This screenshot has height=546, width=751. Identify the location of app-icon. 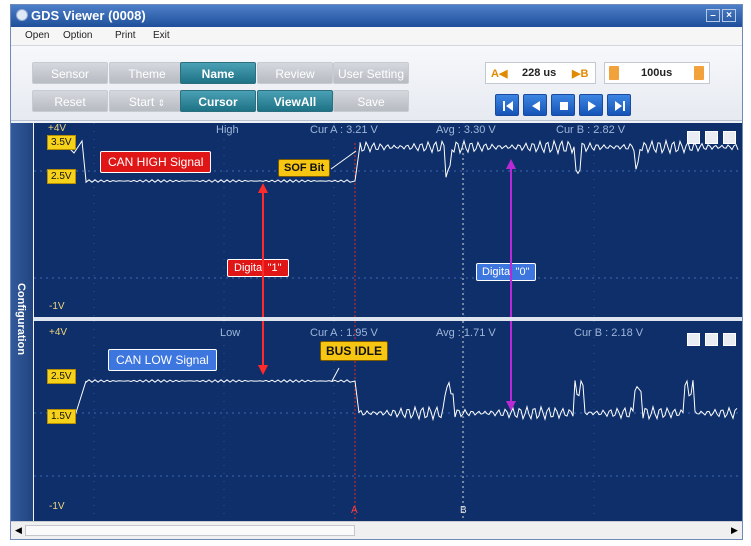
(22, 15).